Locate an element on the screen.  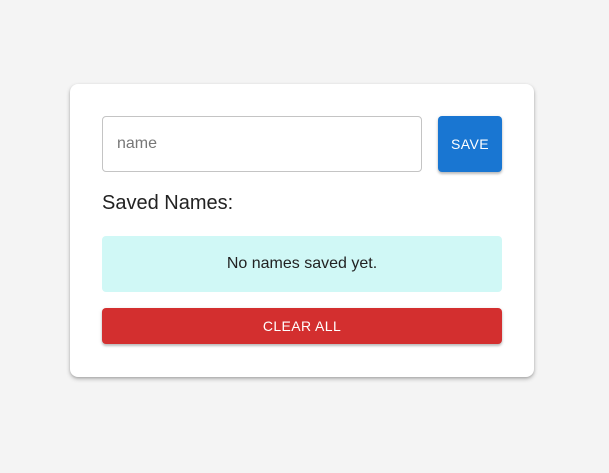
saved-names-heading: Saved Names: is located at coordinates (168, 203).